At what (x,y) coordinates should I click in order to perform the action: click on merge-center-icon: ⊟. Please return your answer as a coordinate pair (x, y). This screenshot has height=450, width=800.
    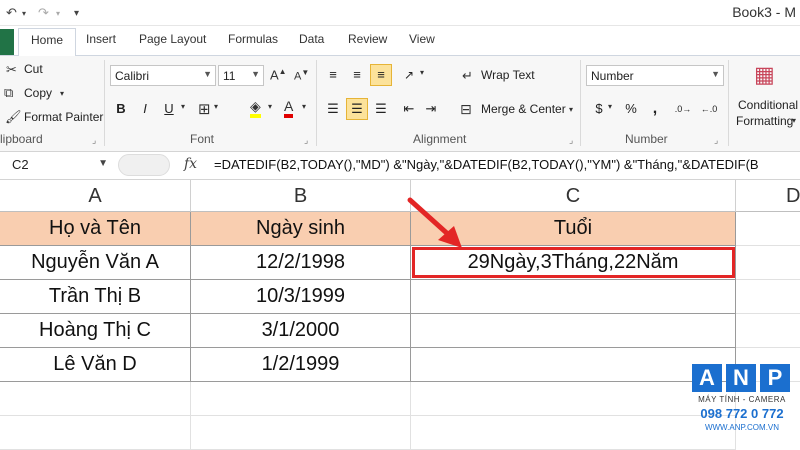
    Looking at the image, I should click on (466, 109).